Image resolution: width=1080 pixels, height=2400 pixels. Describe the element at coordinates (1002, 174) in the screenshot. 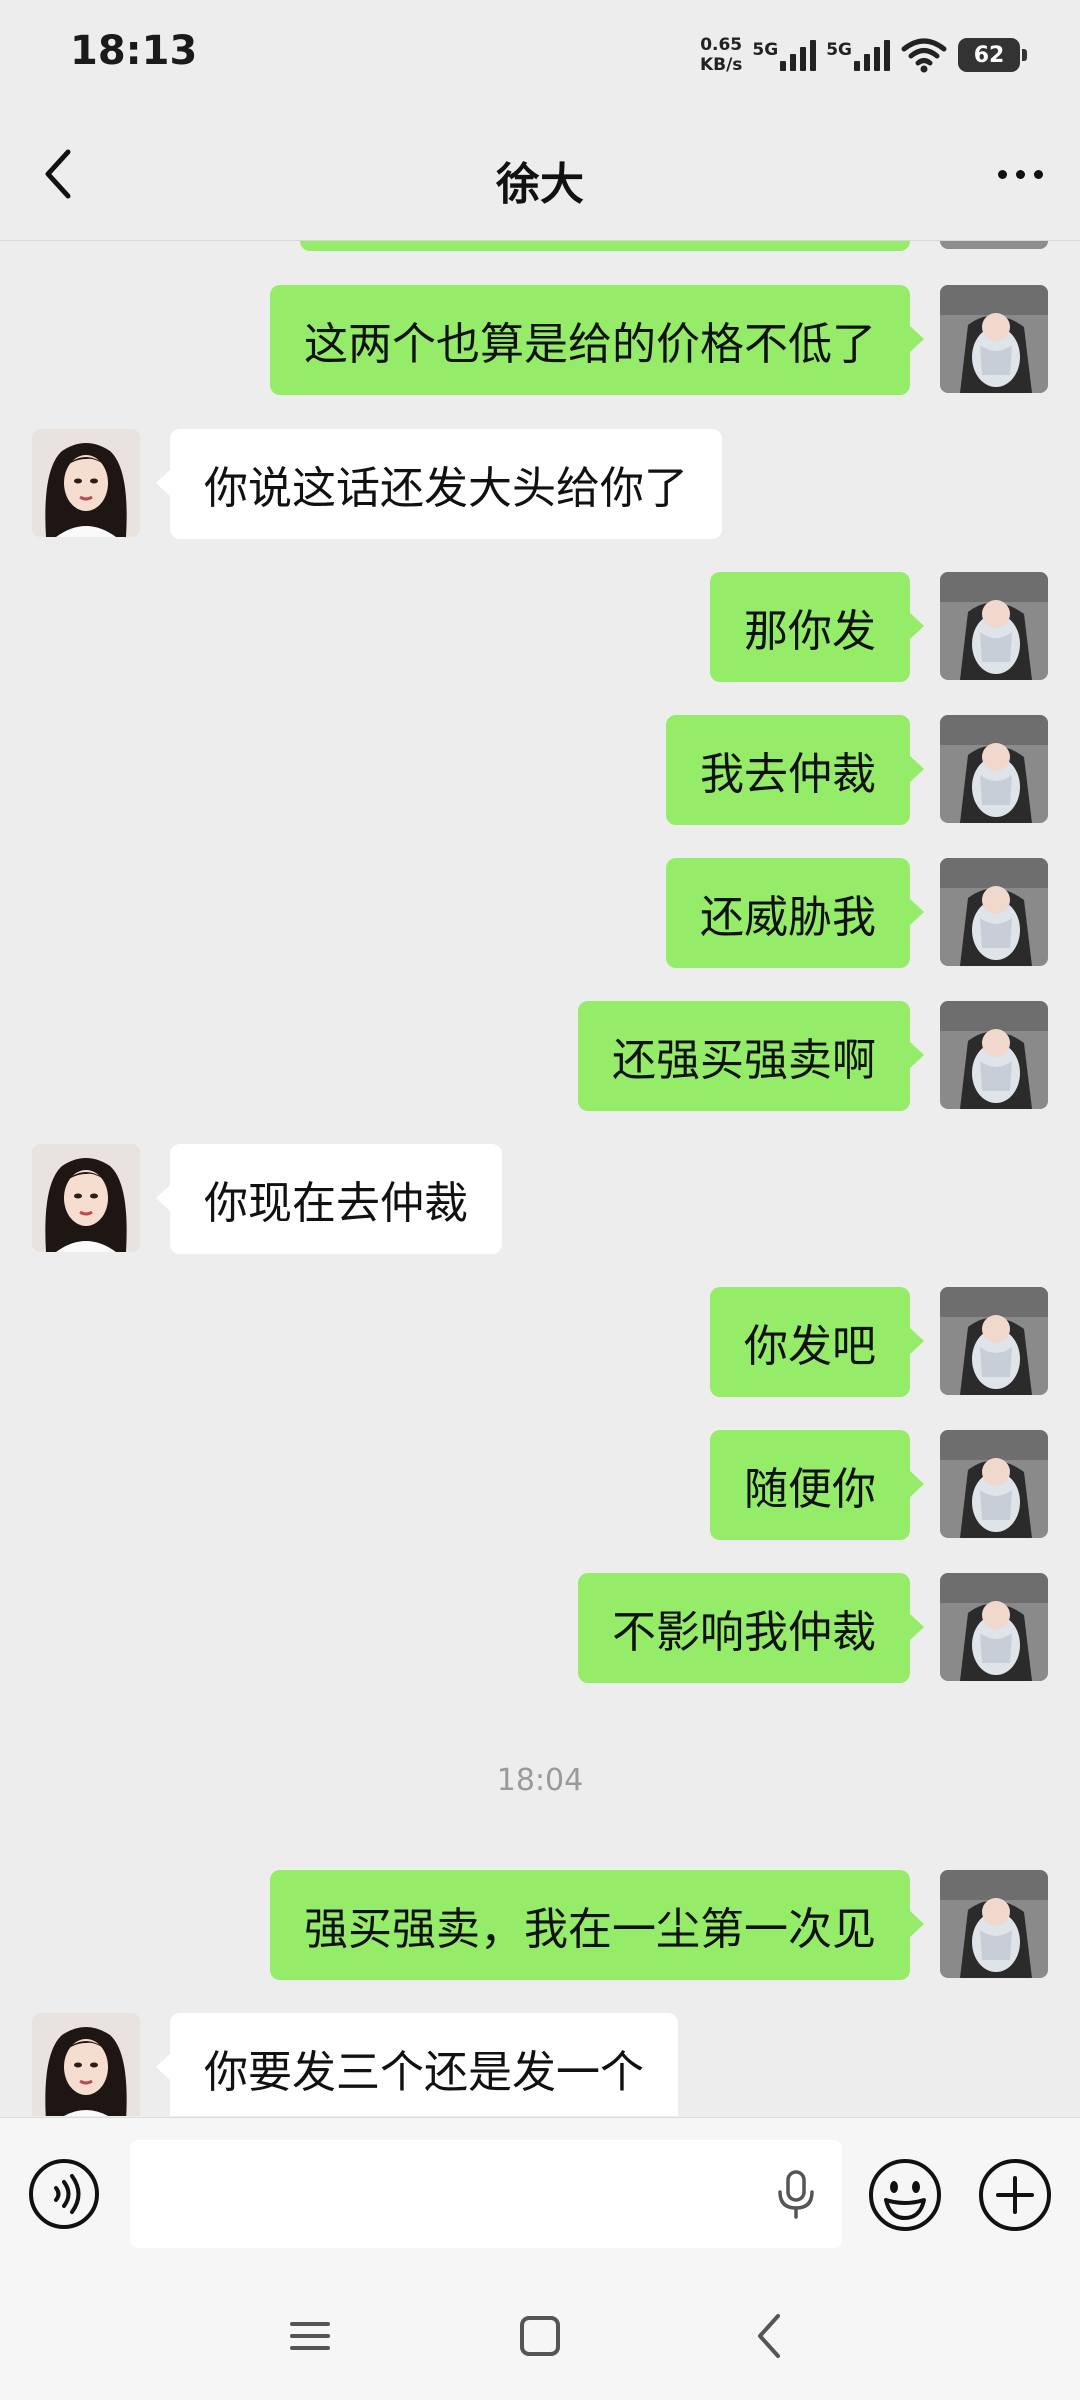

I see `more-dots-icon` at that location.